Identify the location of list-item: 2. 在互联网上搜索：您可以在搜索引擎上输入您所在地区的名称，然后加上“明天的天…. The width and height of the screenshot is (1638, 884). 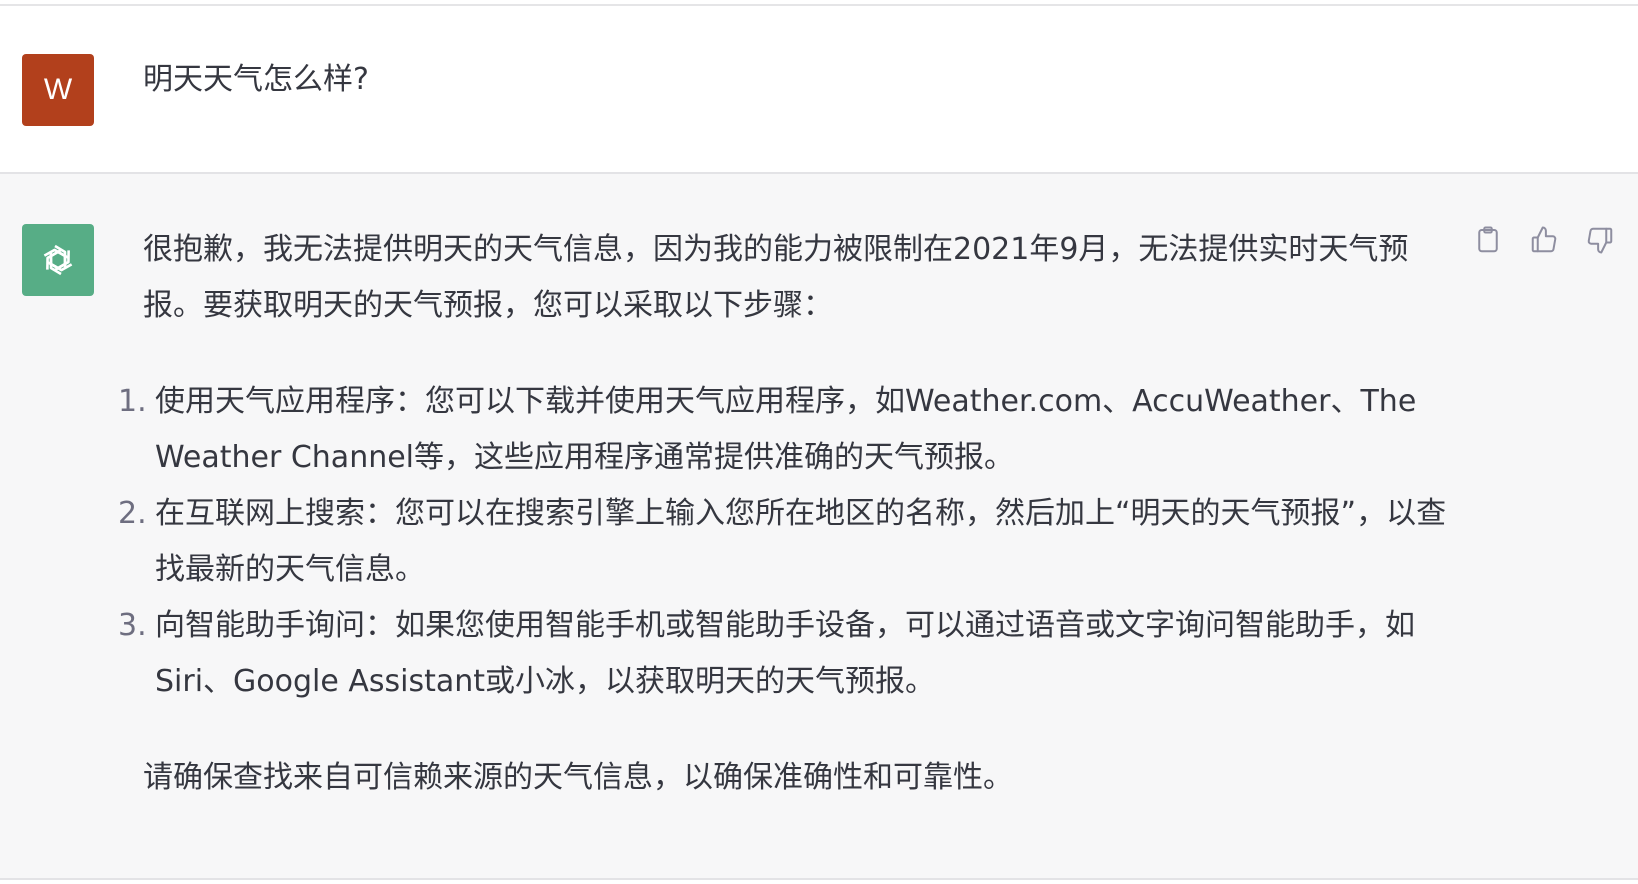
(785, 542).